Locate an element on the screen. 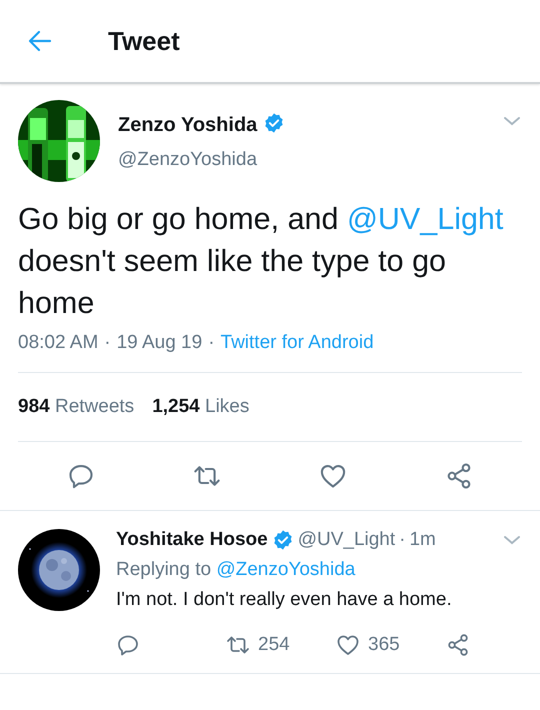 This screenshot has width=540, height=710. page-title: Tweet is located at coordinates (144, 41).